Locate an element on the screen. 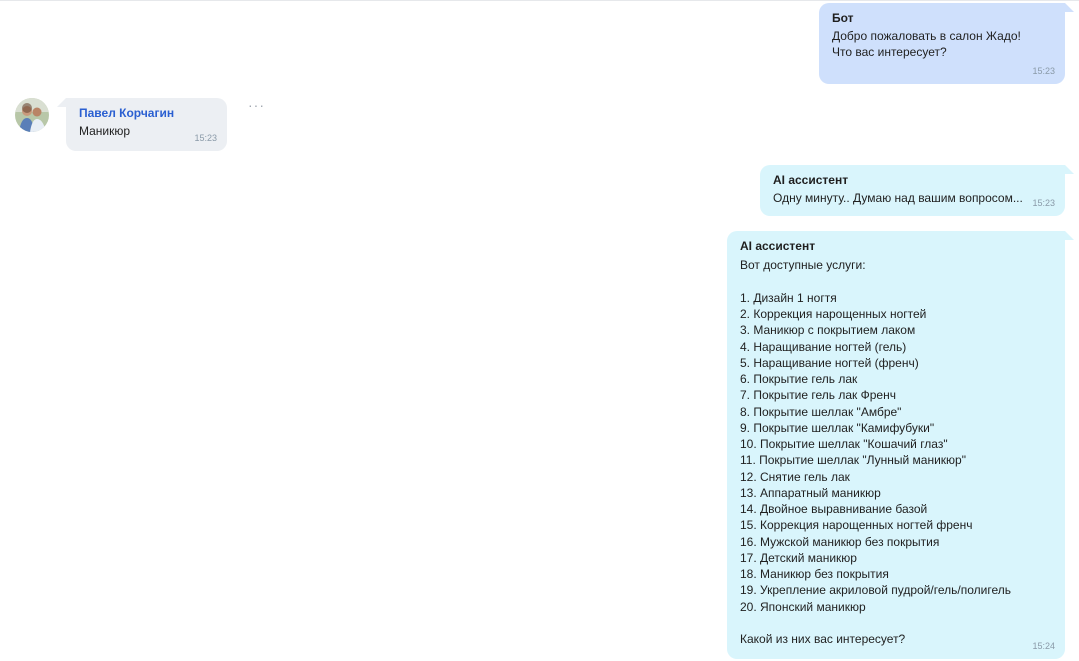 The height and width of the screenshot is (661, 1079). message-time: 15:24 is located at coordinates (1043, 645).